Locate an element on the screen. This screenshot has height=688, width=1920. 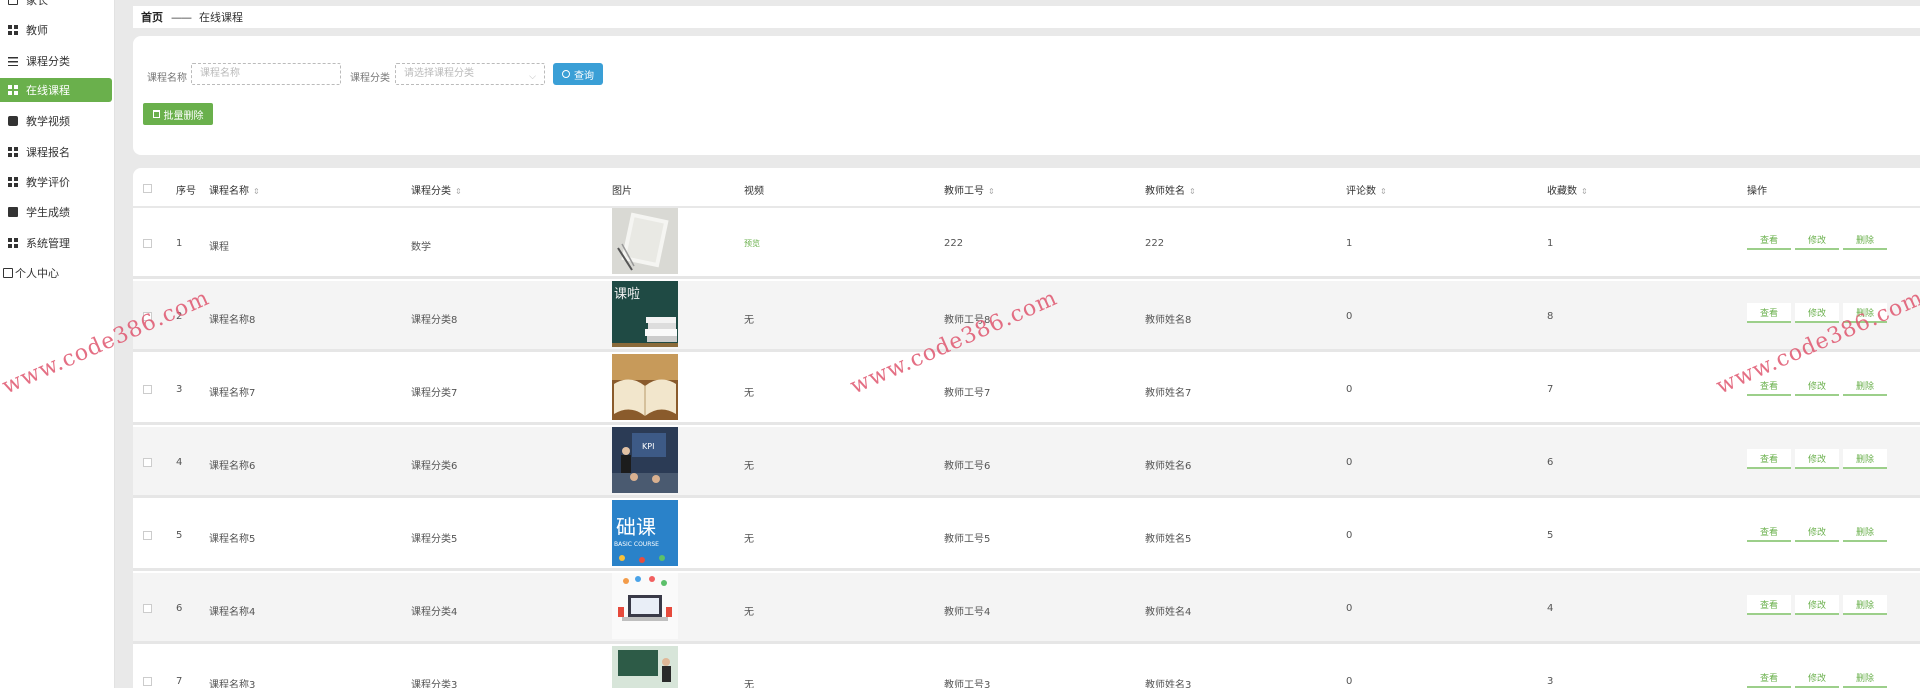
cell-index: 2 is located at coordinates (179, 316).